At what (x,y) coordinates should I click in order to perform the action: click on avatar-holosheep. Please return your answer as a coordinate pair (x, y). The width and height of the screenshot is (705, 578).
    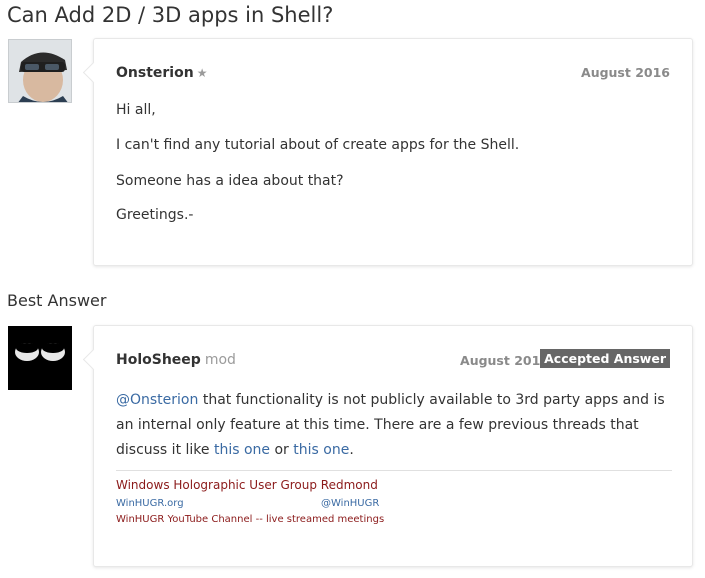
    Looking at the image, I should click on (40, 358).